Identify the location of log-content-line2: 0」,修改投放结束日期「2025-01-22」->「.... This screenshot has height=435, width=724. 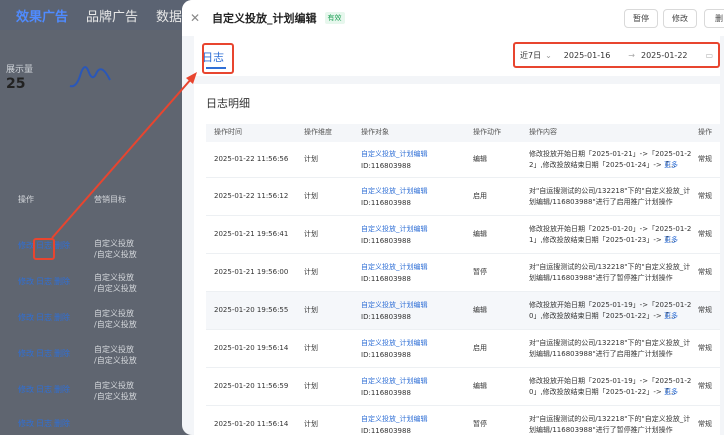
(602, 316).